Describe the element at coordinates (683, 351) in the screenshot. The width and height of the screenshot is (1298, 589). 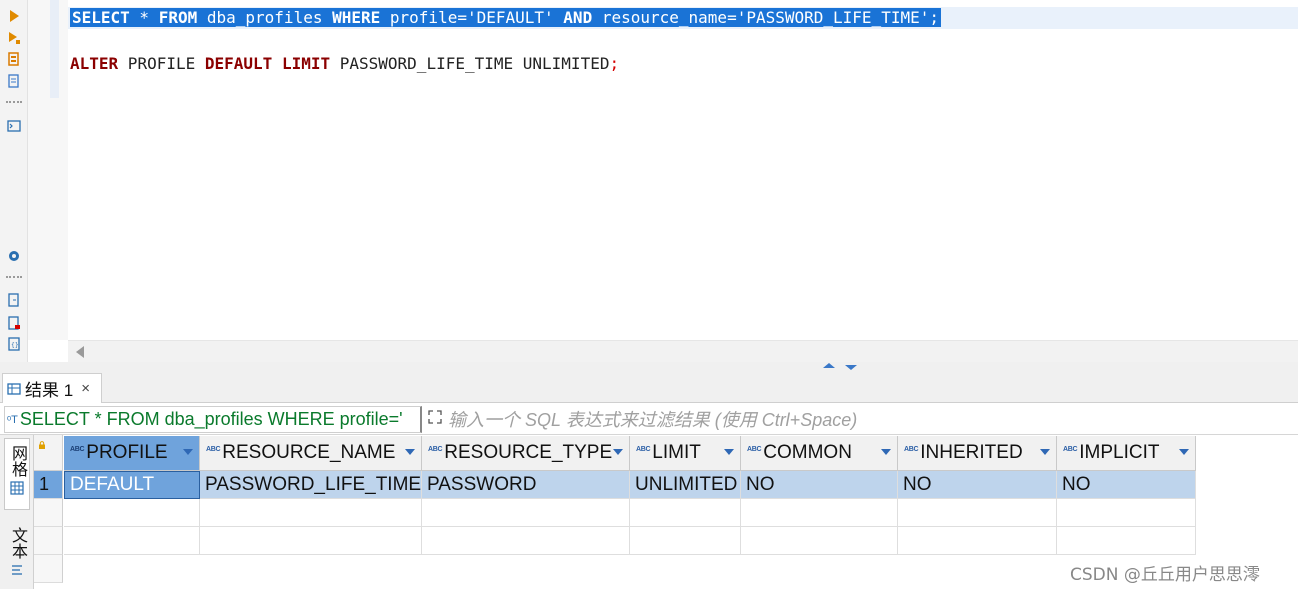
I see `editor-horizontal-scrollbar` at that location.